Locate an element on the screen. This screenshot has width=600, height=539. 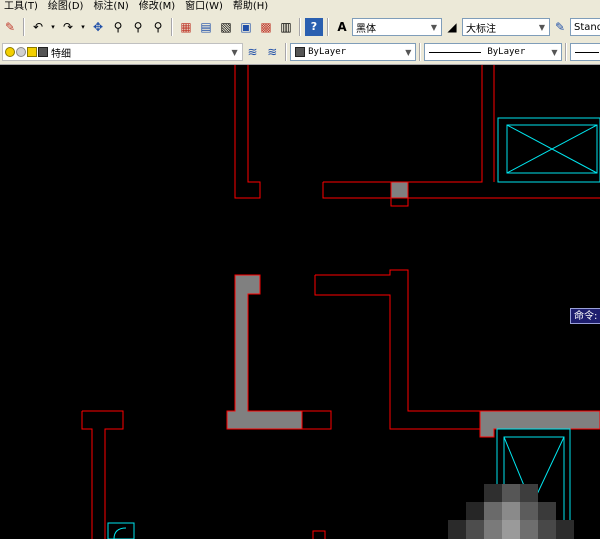
linetype-select: ByLayer ▼ is located at coordinates (493, 52).